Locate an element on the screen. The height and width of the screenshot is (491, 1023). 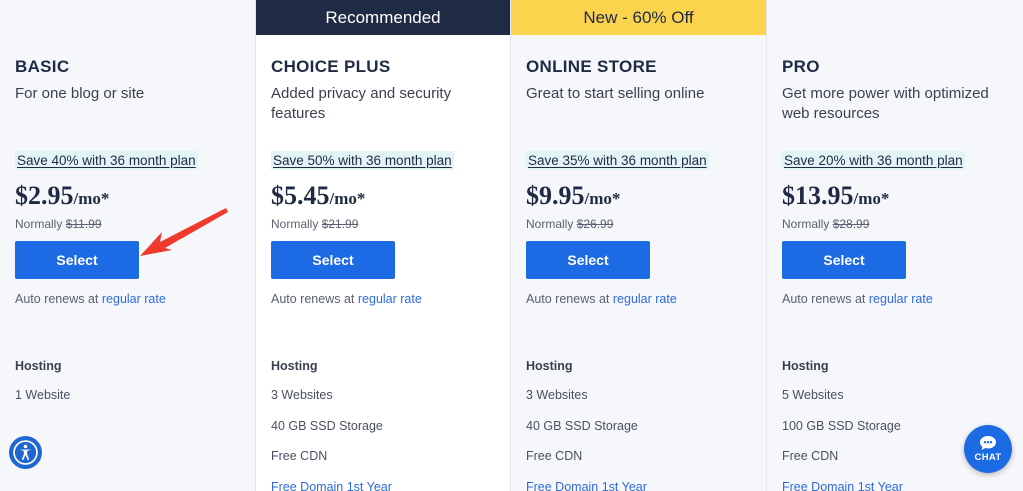
chat-label: CHAT is located at coordinates (988, 457).